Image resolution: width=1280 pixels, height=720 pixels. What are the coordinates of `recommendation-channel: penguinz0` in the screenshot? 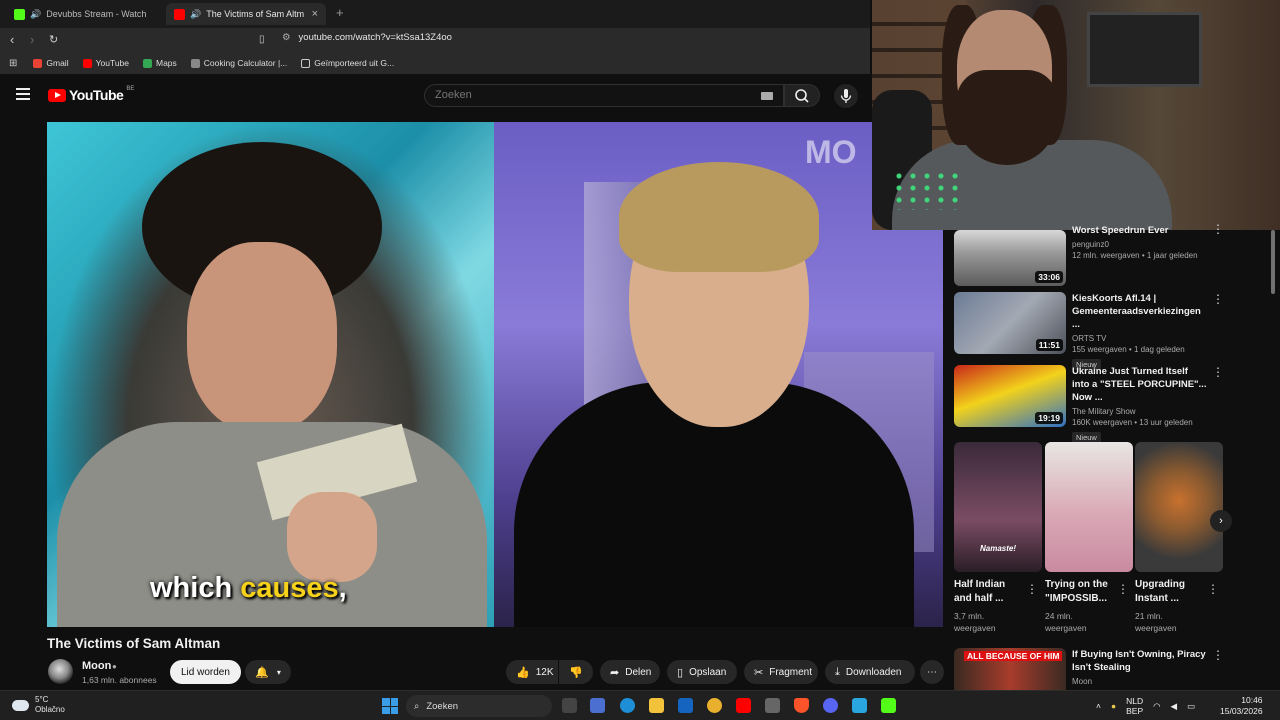 It's located at (1139, 244).